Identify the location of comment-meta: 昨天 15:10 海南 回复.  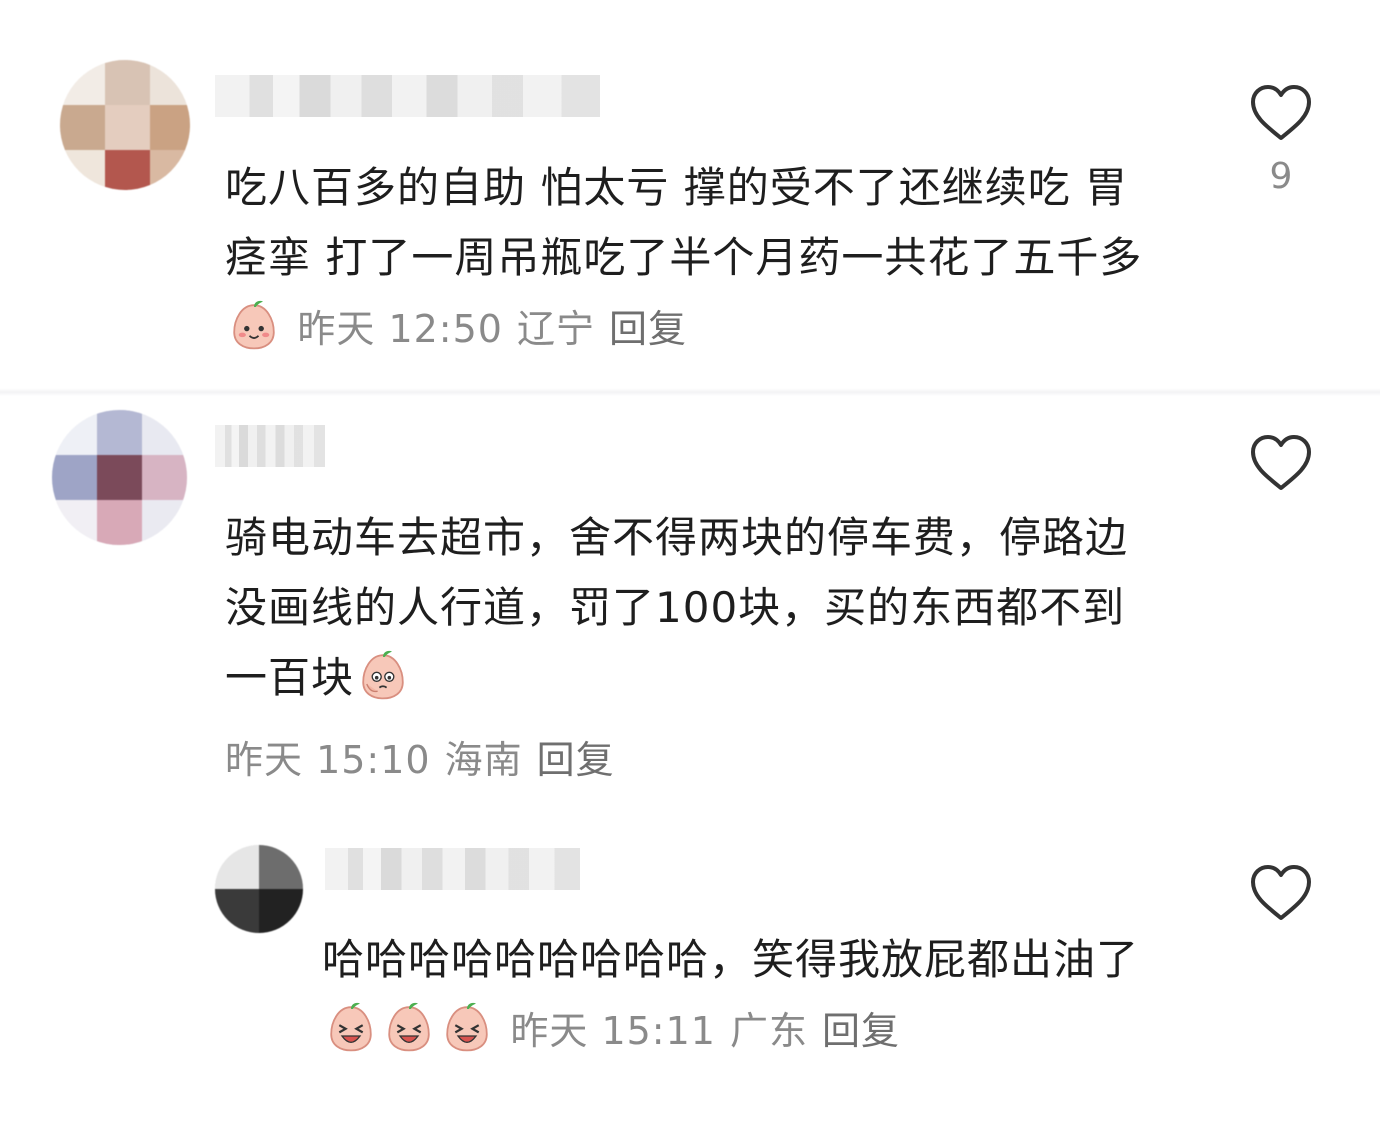
(427, 760).